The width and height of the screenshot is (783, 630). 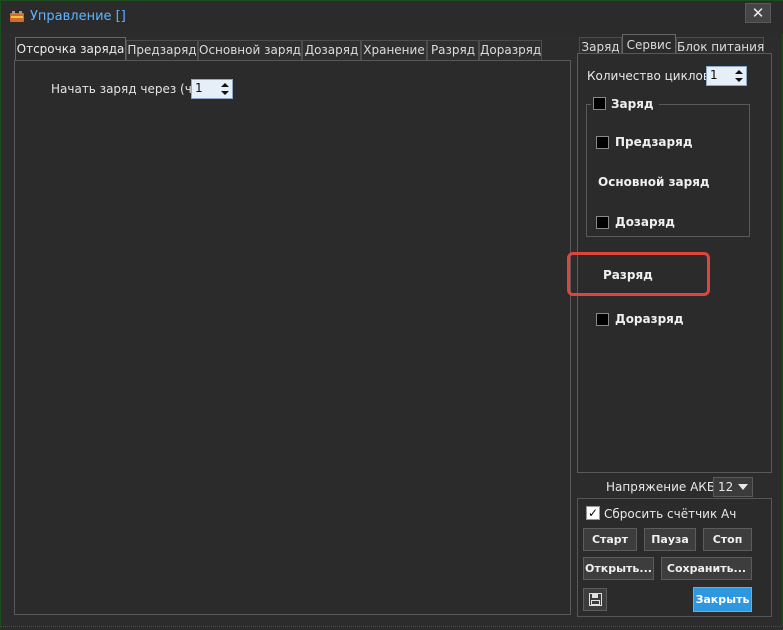 I want to click on save-file-button, so click(x=595, y=599).